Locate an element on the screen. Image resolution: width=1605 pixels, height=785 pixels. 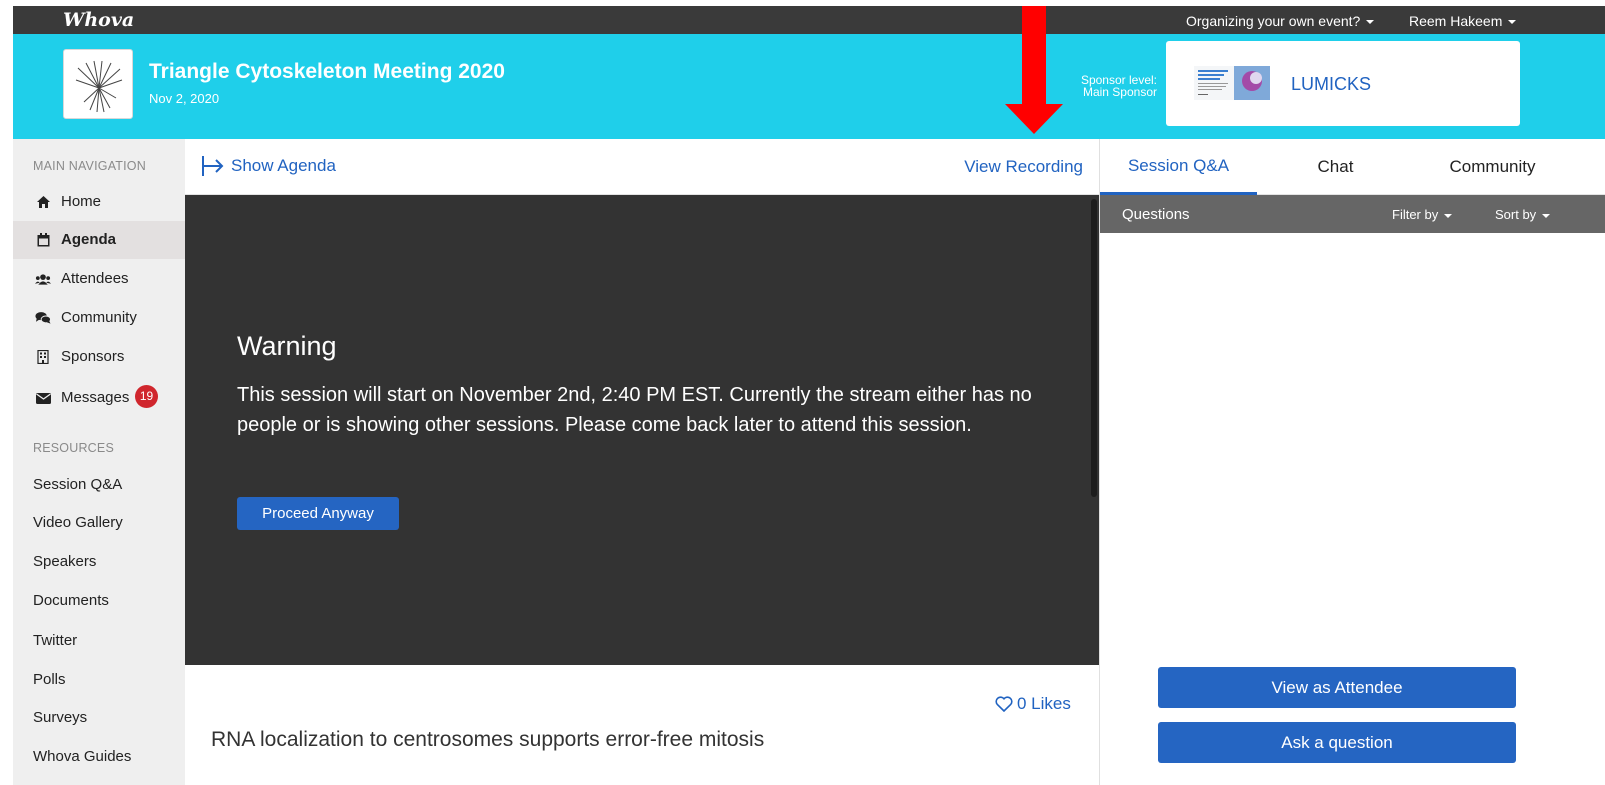
sidebar-item-home: Home is located at coordinates (99, 202).